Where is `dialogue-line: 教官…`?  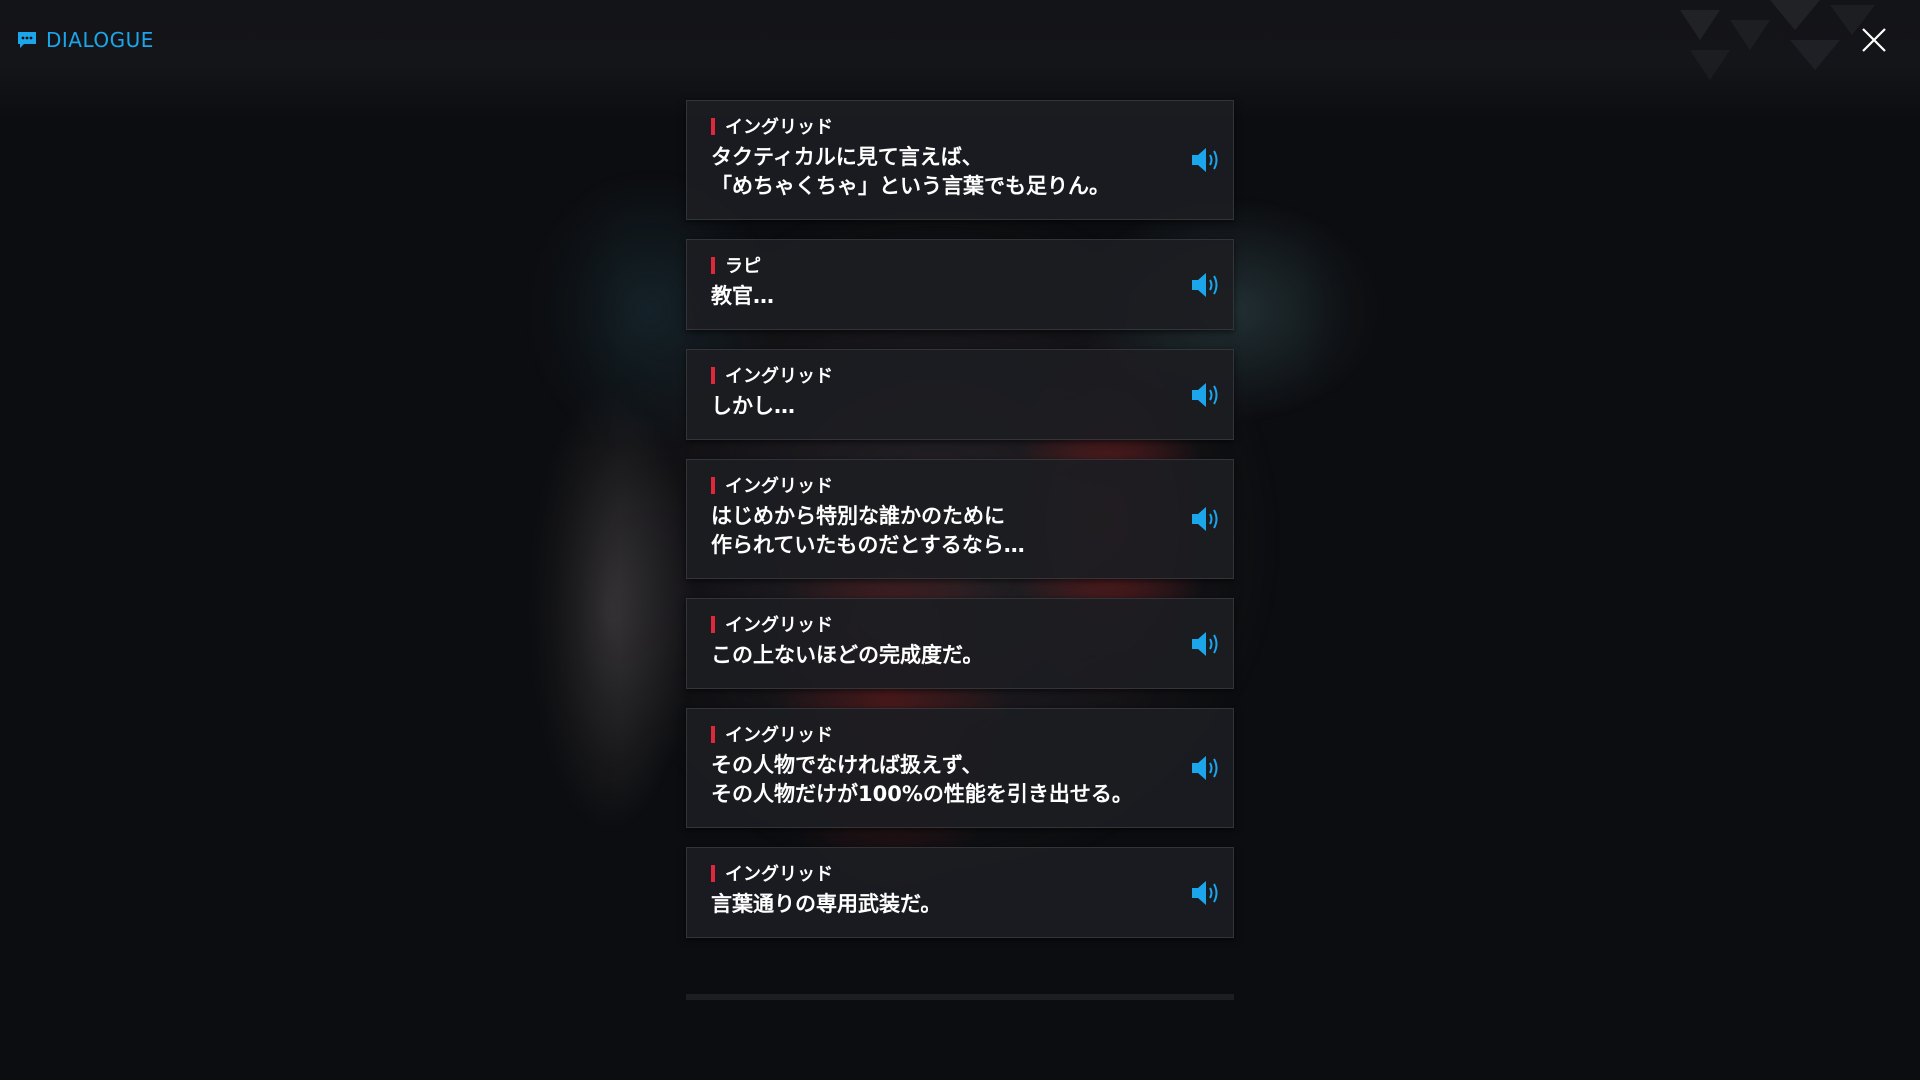 dialogue-line: 教官… is located at coordinates (742, 296).